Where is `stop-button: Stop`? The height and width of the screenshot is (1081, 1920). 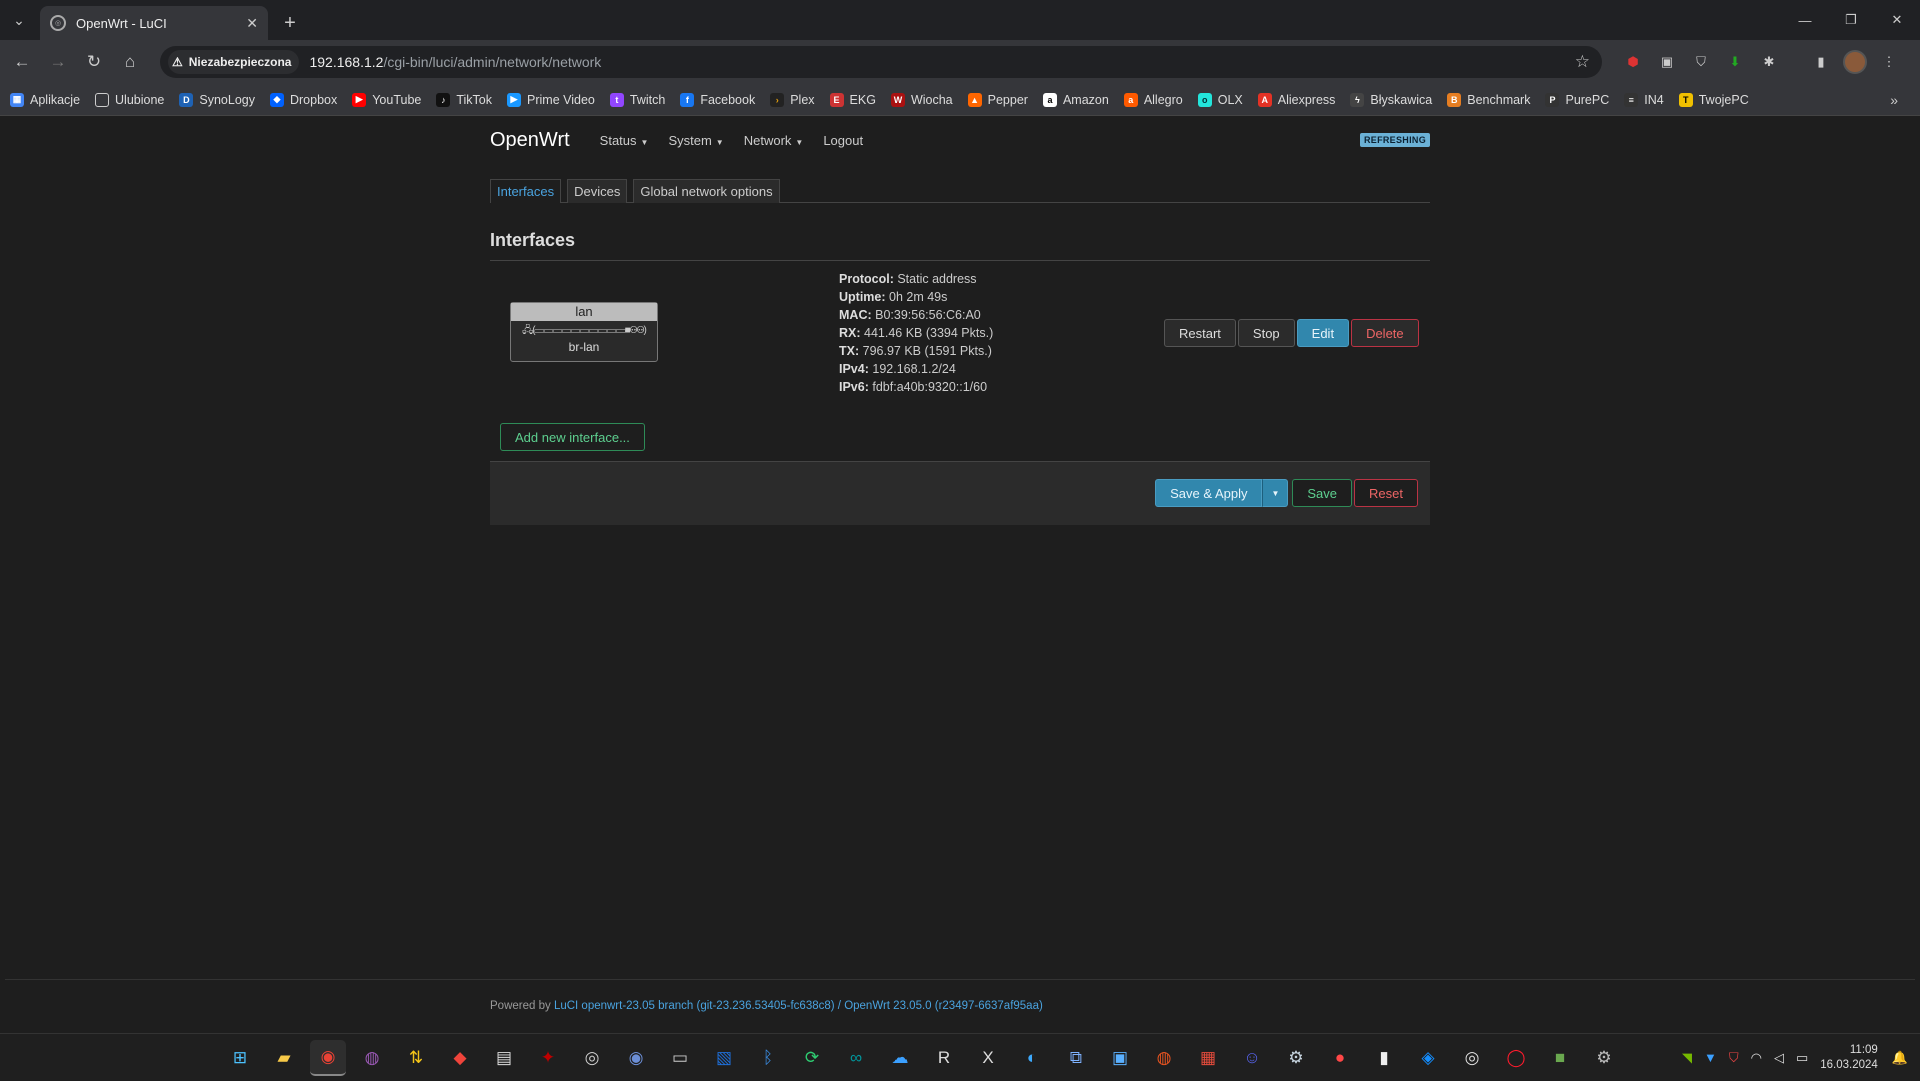
stop-button: Stop is located at coordinates (1266, 333).